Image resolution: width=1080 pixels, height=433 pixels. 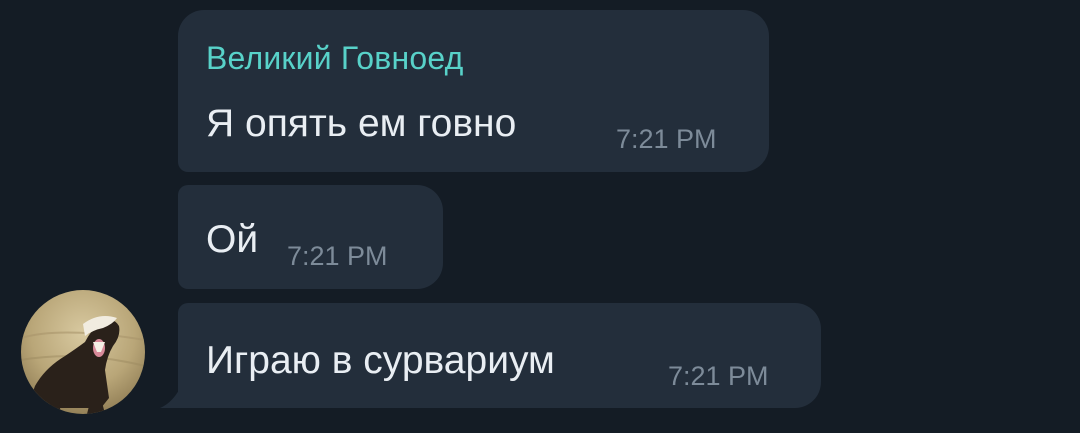 What do you see at coordinates (310, 237) in the screenshot?
I see `message-bubble: Ой 7:21 PM` at bounding box center [310, 237].